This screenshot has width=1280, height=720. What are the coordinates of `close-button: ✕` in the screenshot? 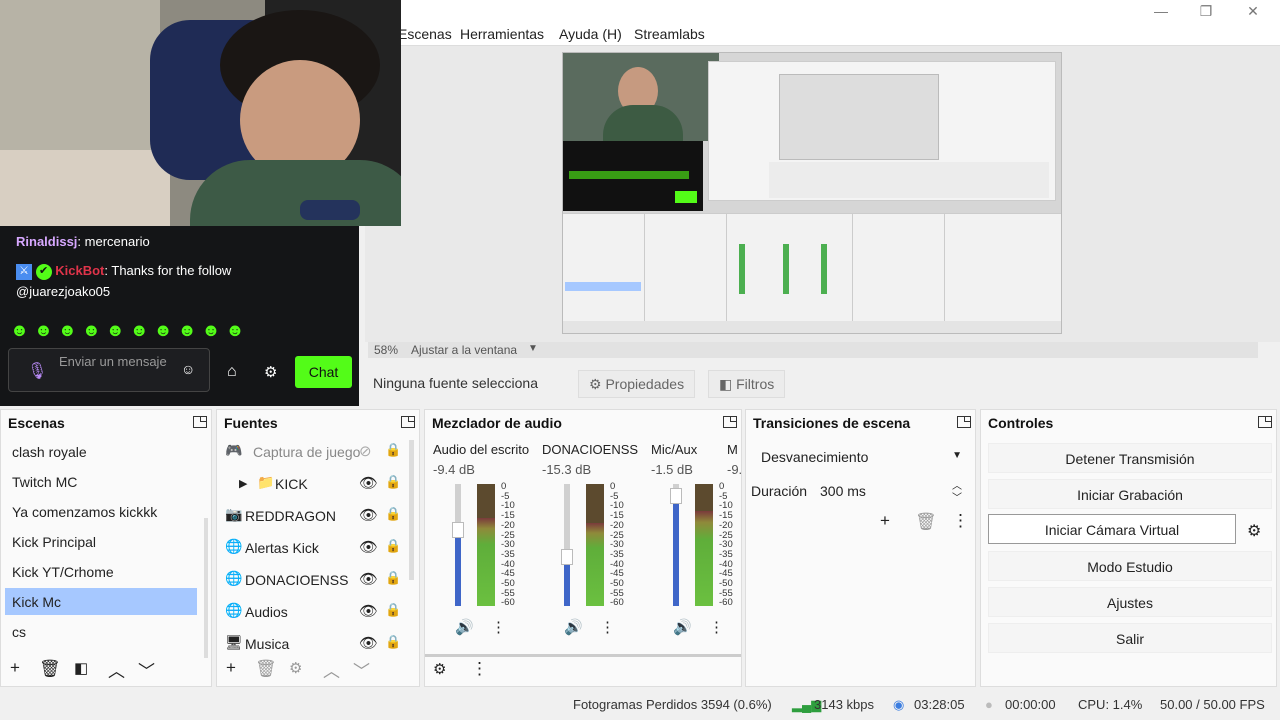 It's located at (1253, 11).